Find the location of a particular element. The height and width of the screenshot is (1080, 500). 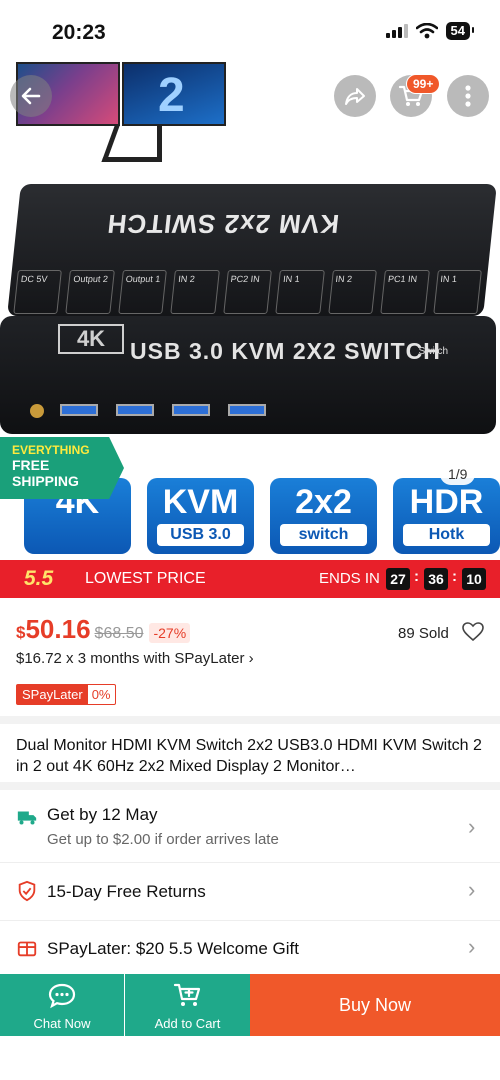

audio-jack is located at coordinates (37, 411).